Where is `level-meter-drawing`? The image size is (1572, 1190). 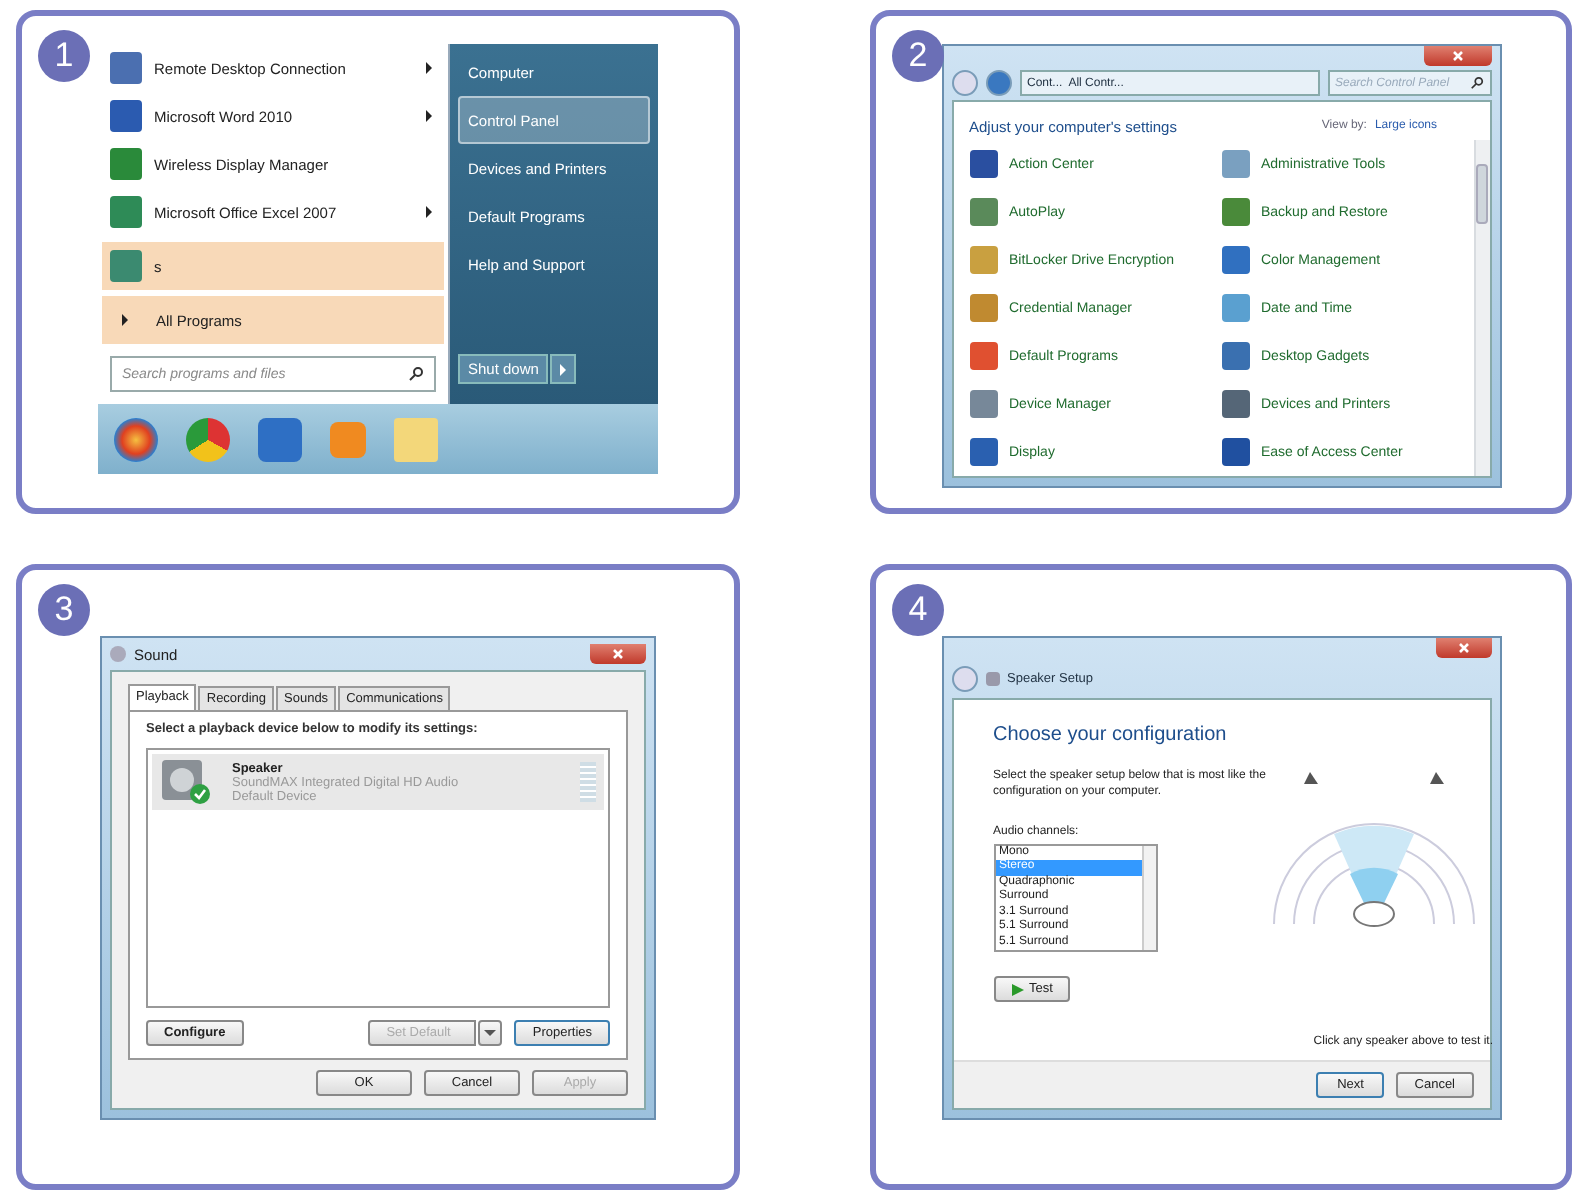 level-meter-drawing is located at coordinates (588, 782).